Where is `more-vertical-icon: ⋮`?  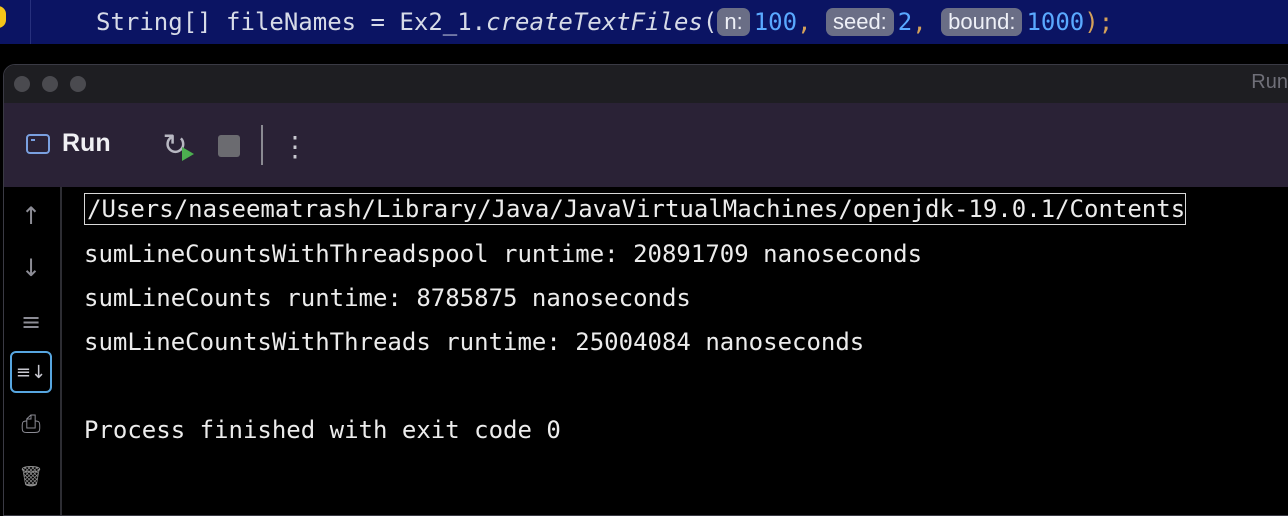 more-vertical-icon: ⋮ is located at coordinates (295, 146).